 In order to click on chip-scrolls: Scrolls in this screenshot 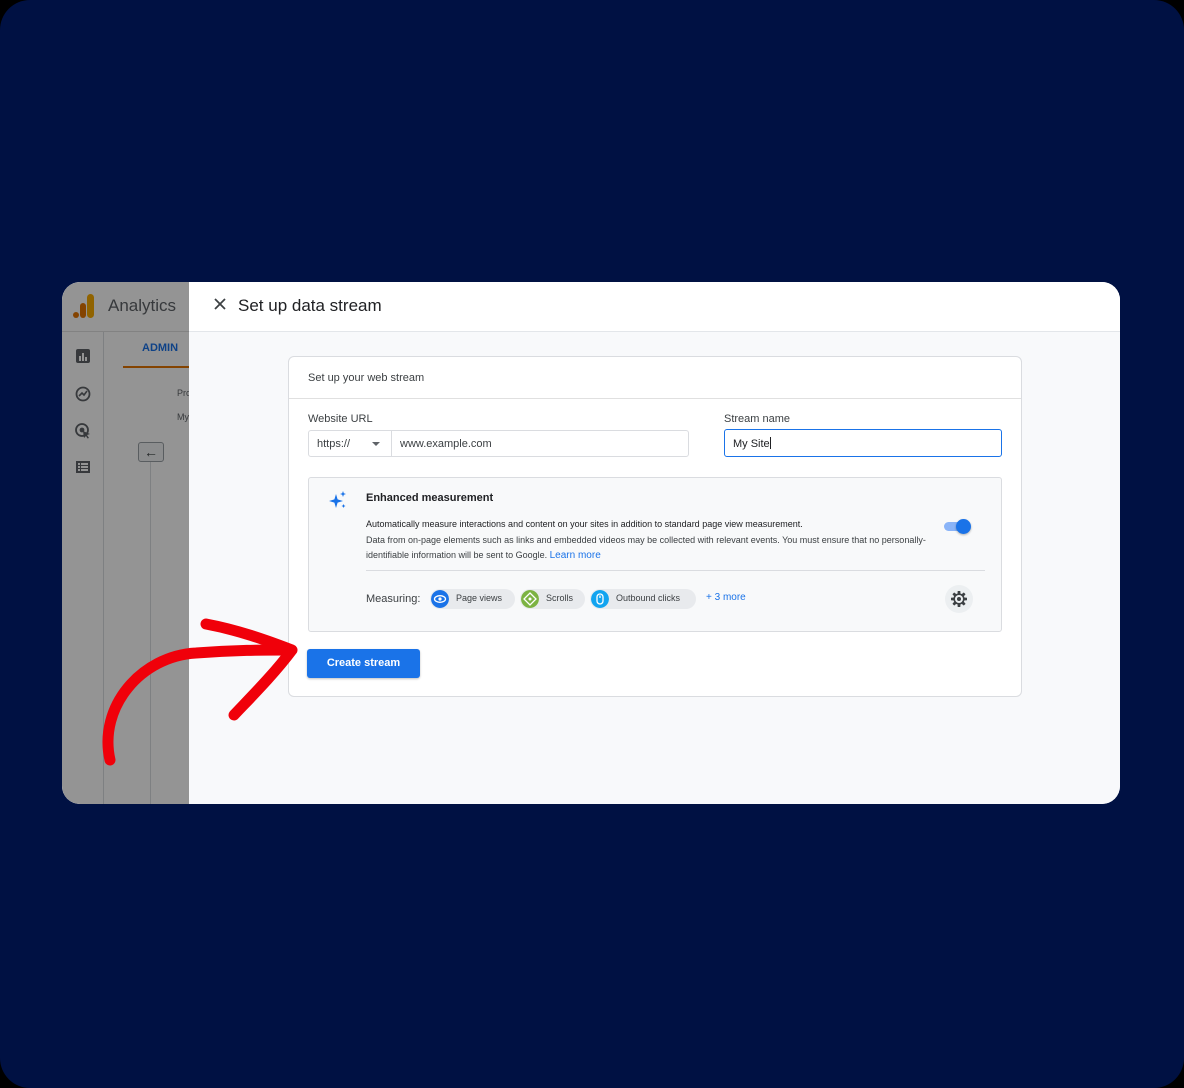, I will do `click(552, 599)`.